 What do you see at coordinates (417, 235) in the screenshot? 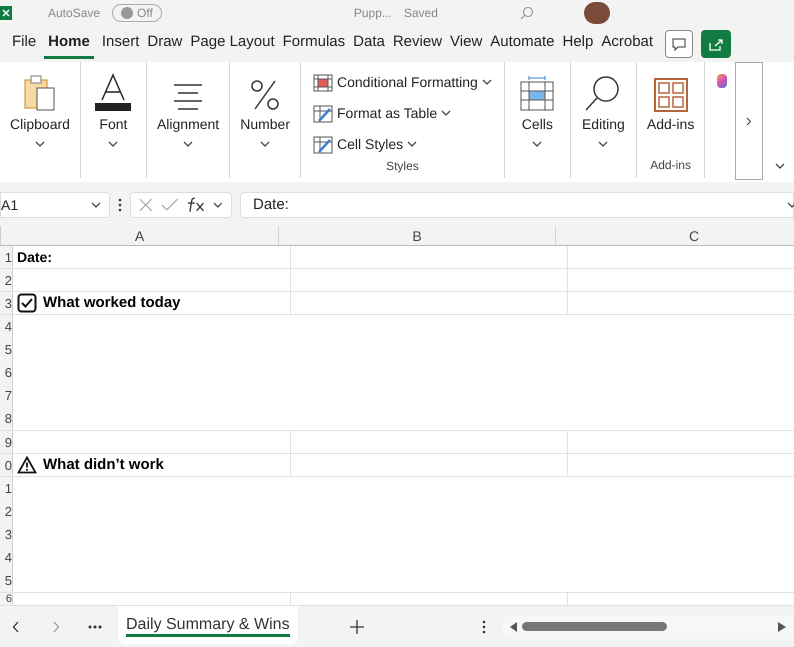
I see `column-header: B` at bounding box center [417, 235].